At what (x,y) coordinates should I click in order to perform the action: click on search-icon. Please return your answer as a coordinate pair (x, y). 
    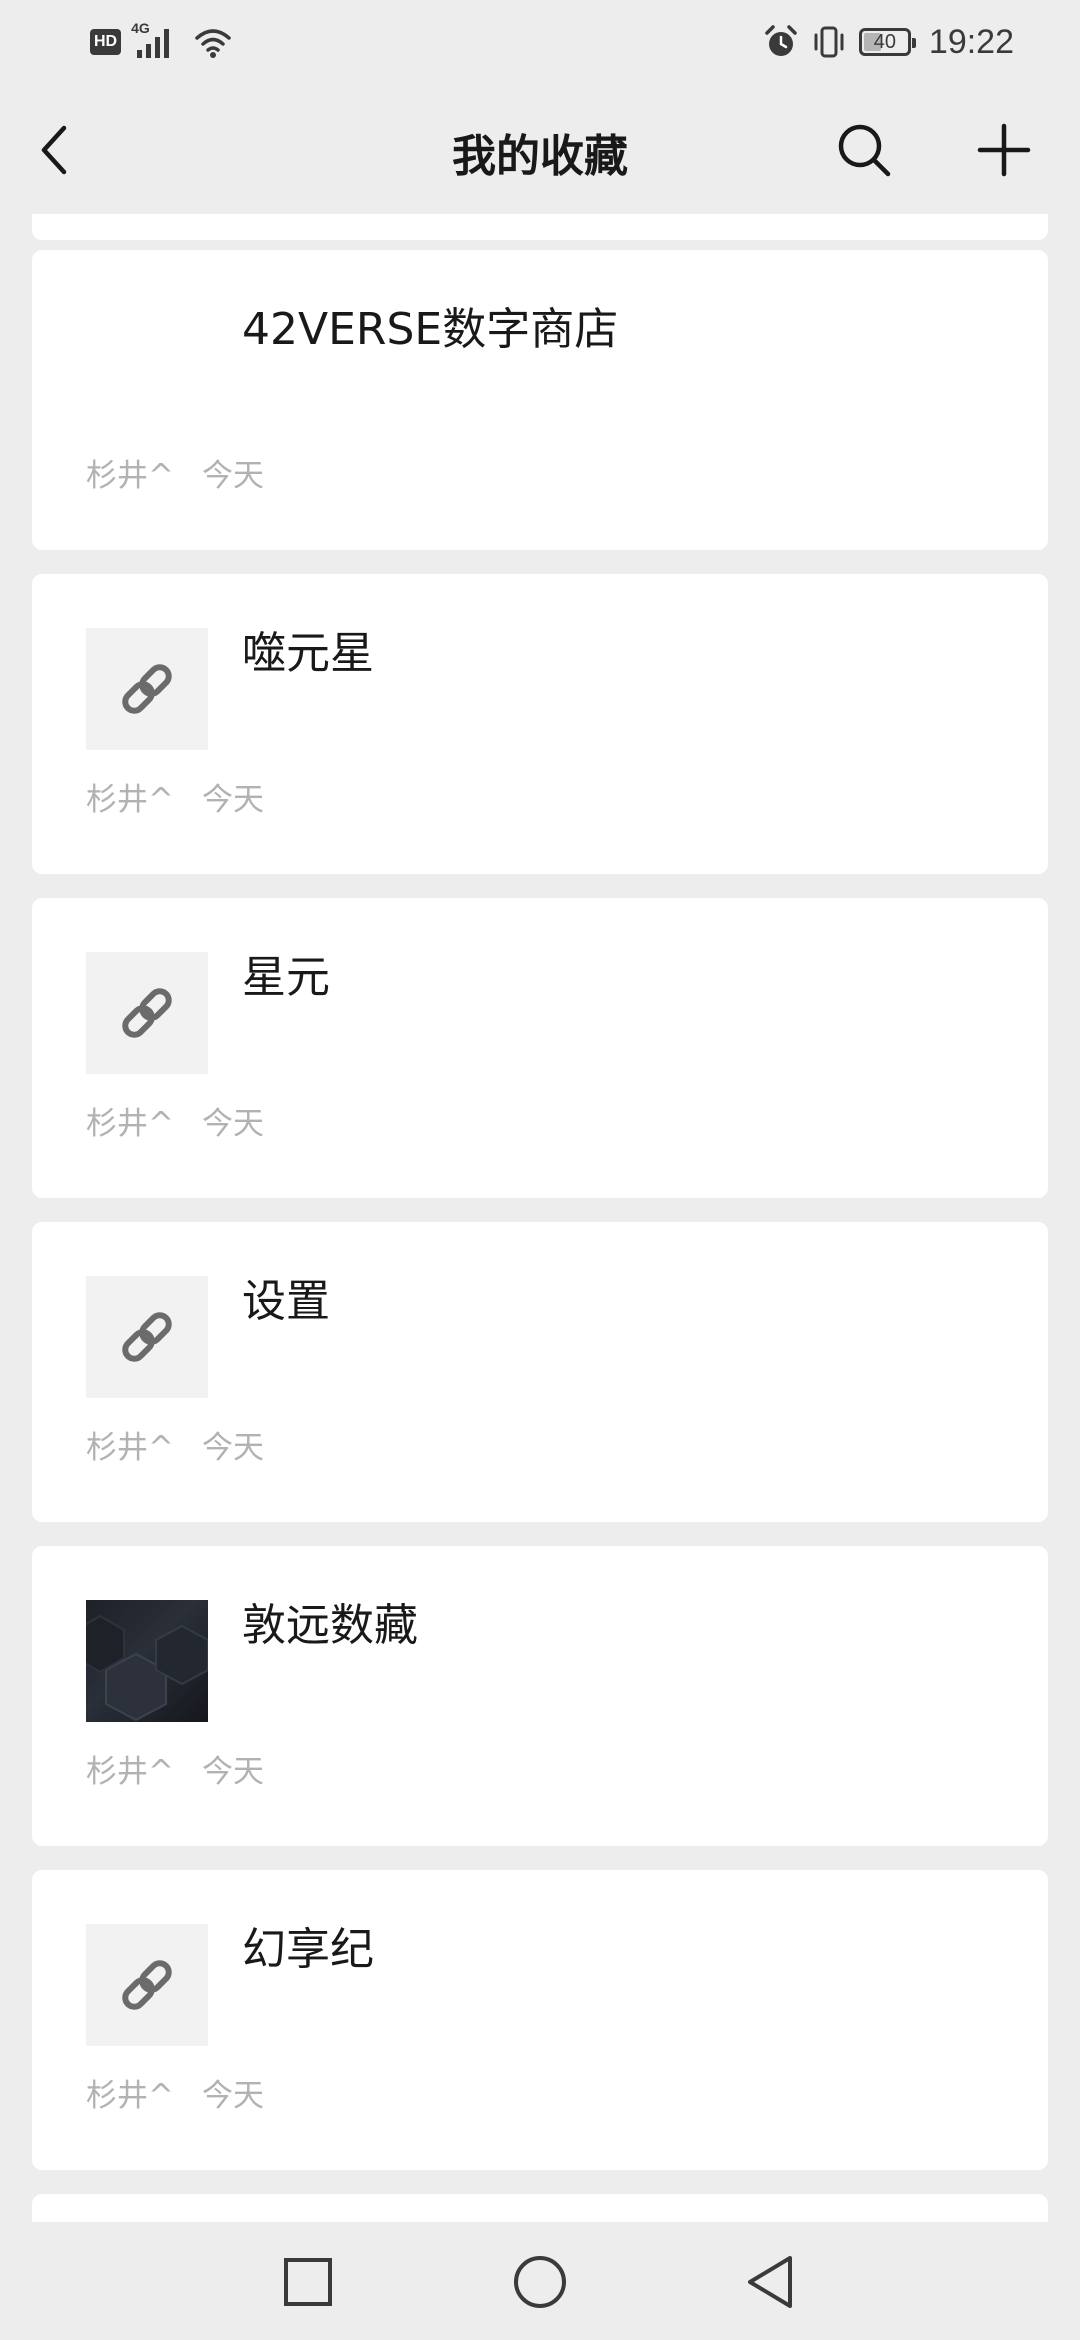
    Looking at the image, I should click on (864, 150).